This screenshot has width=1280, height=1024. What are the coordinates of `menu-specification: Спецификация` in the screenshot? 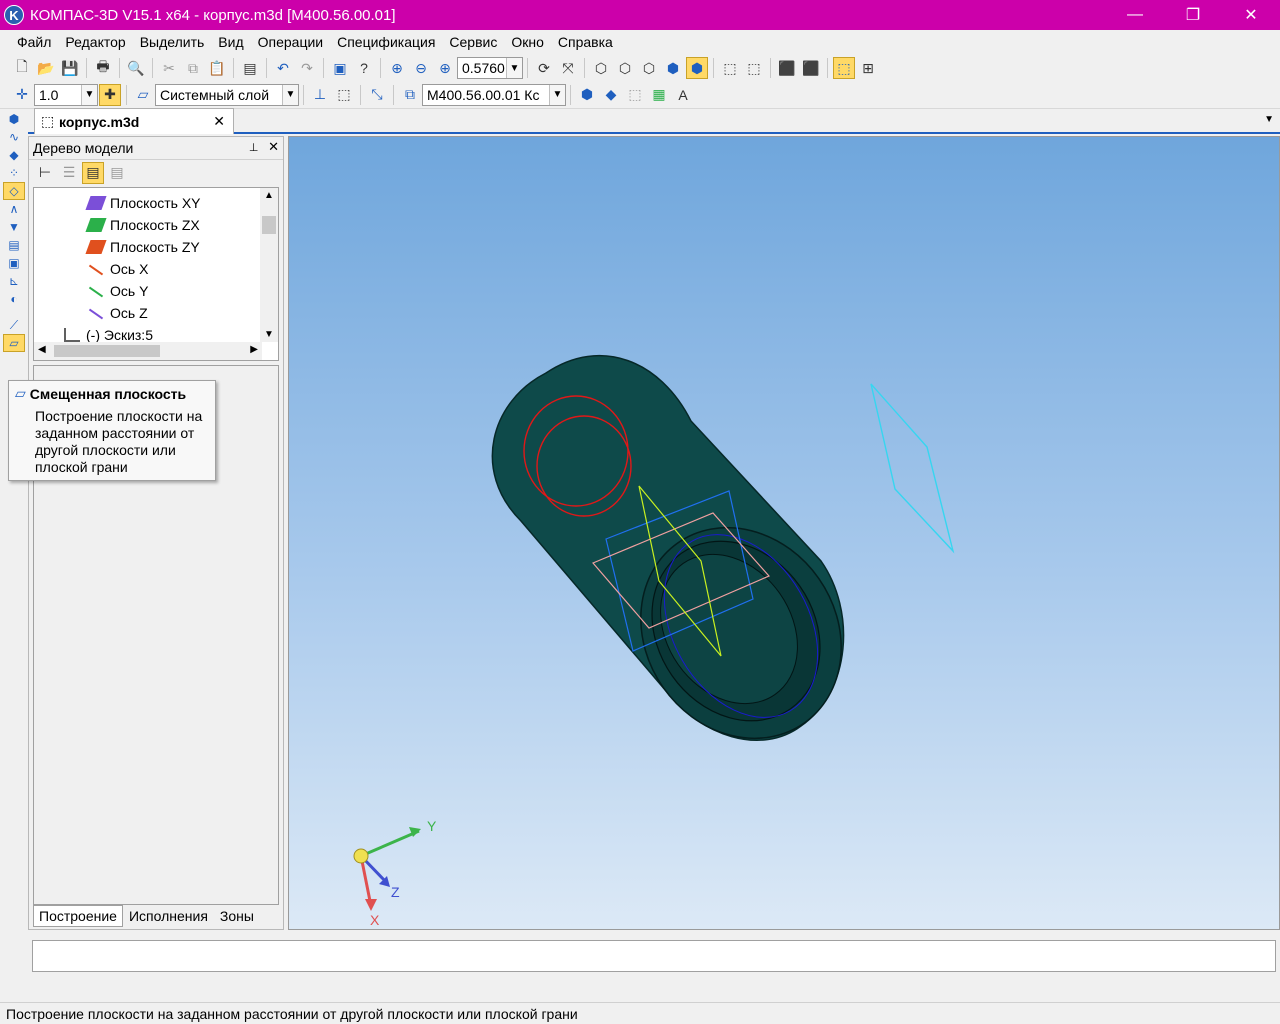 It's located at (386, 42).